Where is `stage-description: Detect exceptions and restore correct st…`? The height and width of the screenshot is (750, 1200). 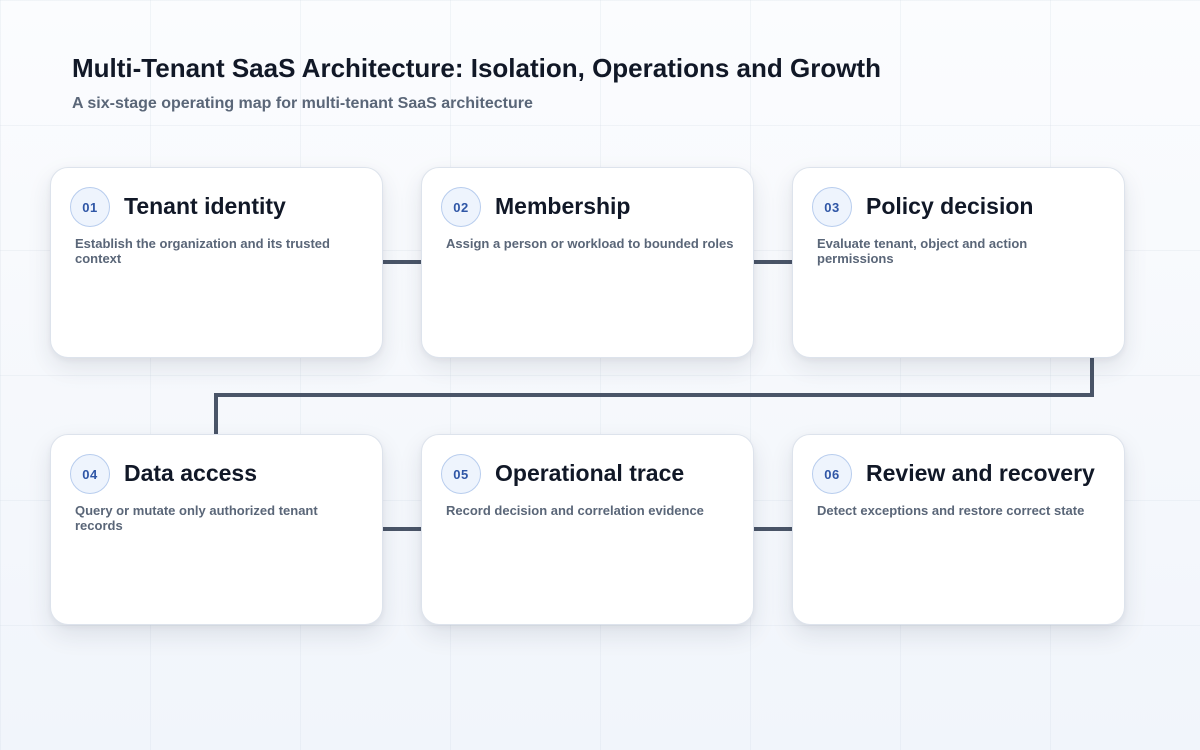 stage-description: Detect exceptions and restore correct st… is located at coordinates (951, 510).